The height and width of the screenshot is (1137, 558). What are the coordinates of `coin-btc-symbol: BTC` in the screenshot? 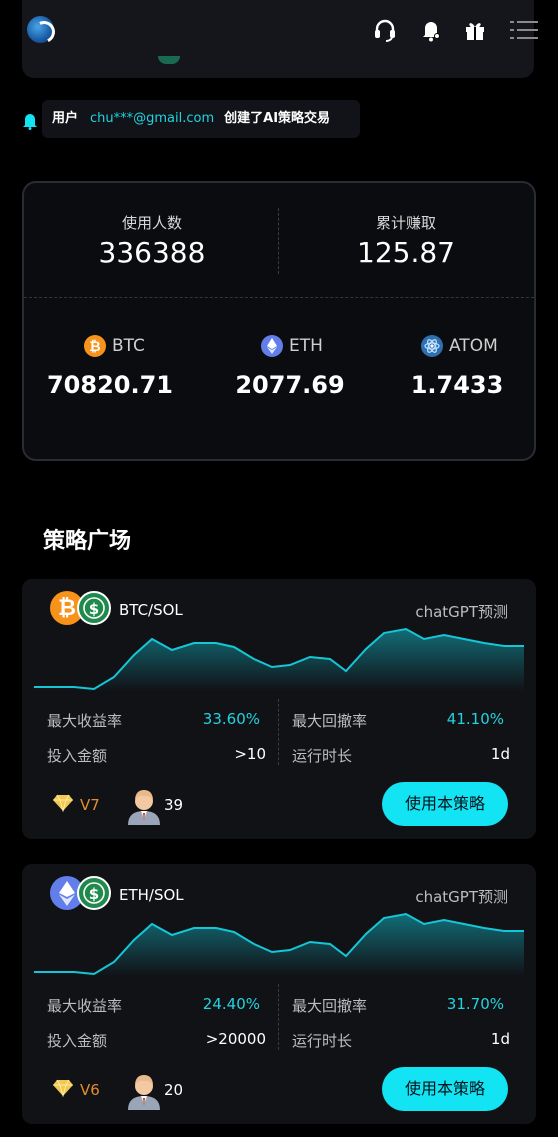 It's located at (128, 346).